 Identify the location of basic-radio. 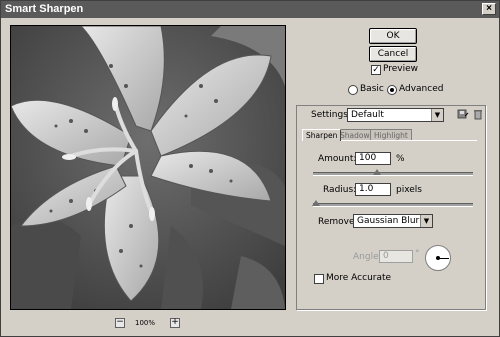
(353, 90).